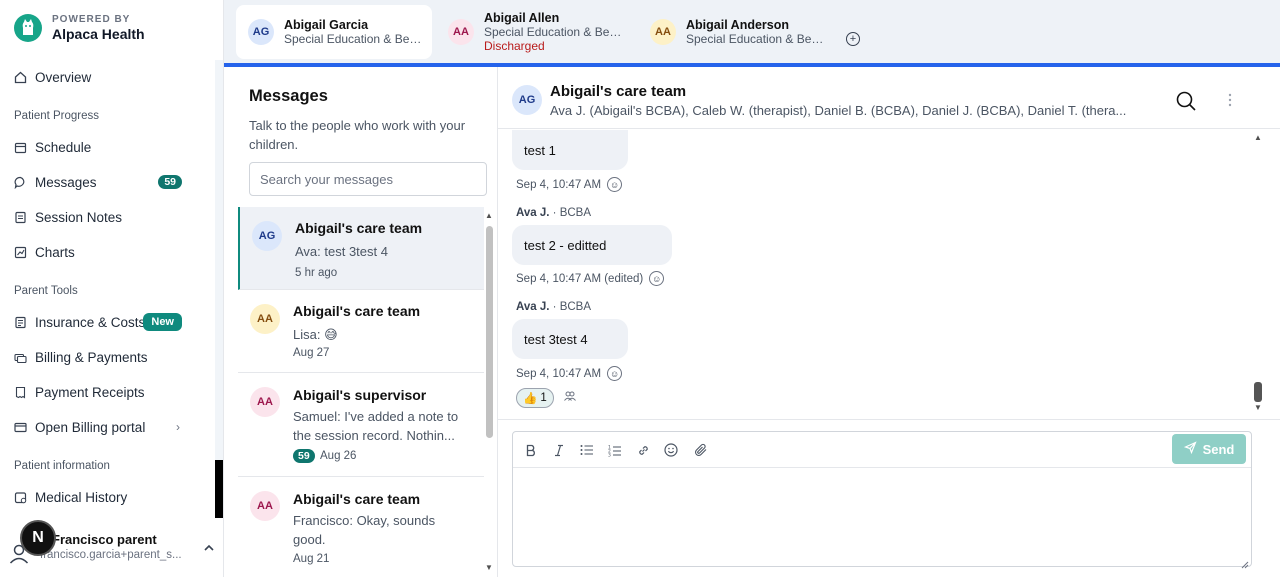  I want to click on message-bubble: test 1, so click(570, 150).